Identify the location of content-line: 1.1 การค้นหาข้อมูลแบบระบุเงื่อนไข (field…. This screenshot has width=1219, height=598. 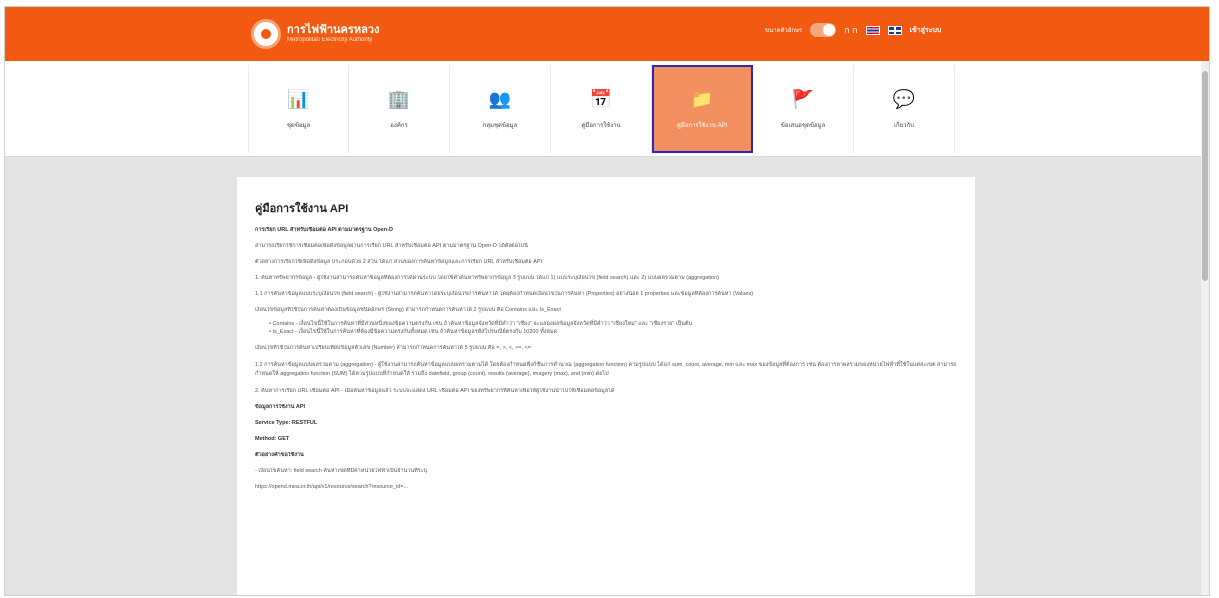
(504, 294).